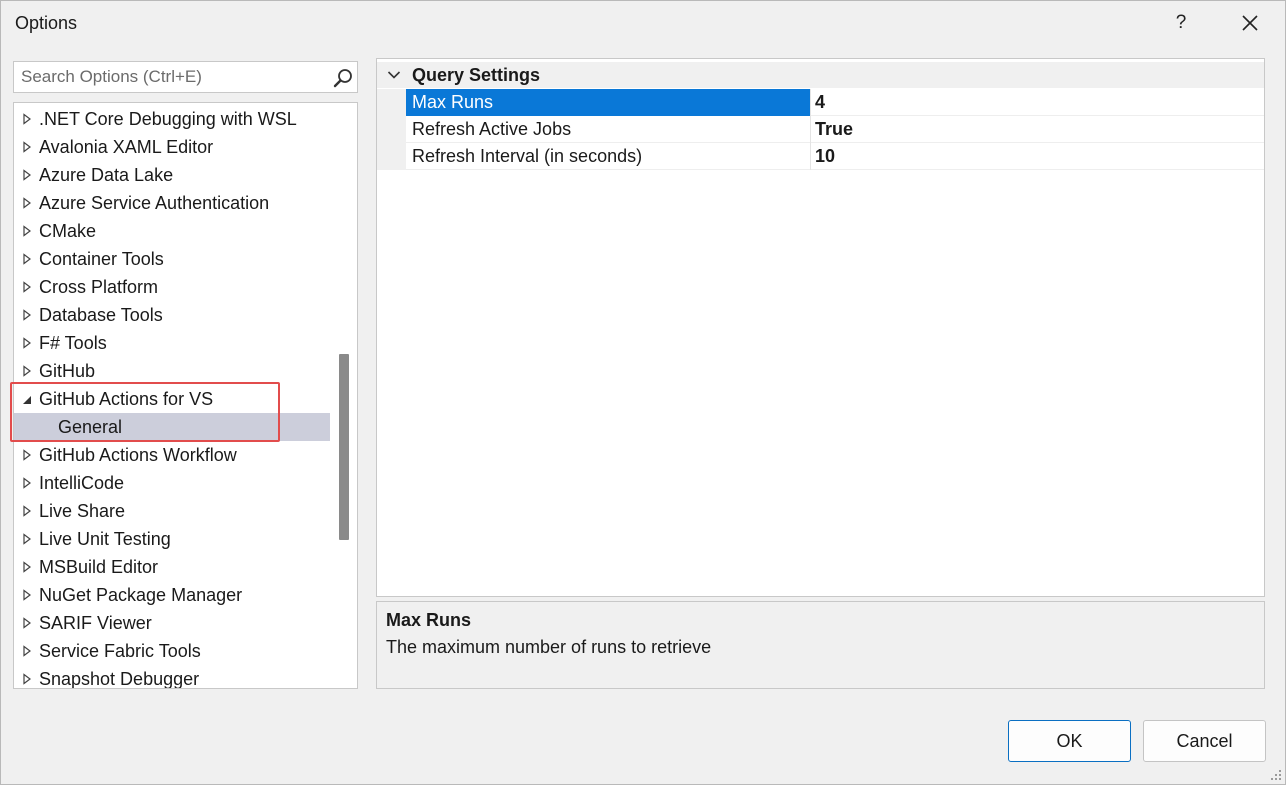  I want to click on tree-item-net-core-debugging-with-wsl: .NET Core Debugging with WSL, so click(172, 119).